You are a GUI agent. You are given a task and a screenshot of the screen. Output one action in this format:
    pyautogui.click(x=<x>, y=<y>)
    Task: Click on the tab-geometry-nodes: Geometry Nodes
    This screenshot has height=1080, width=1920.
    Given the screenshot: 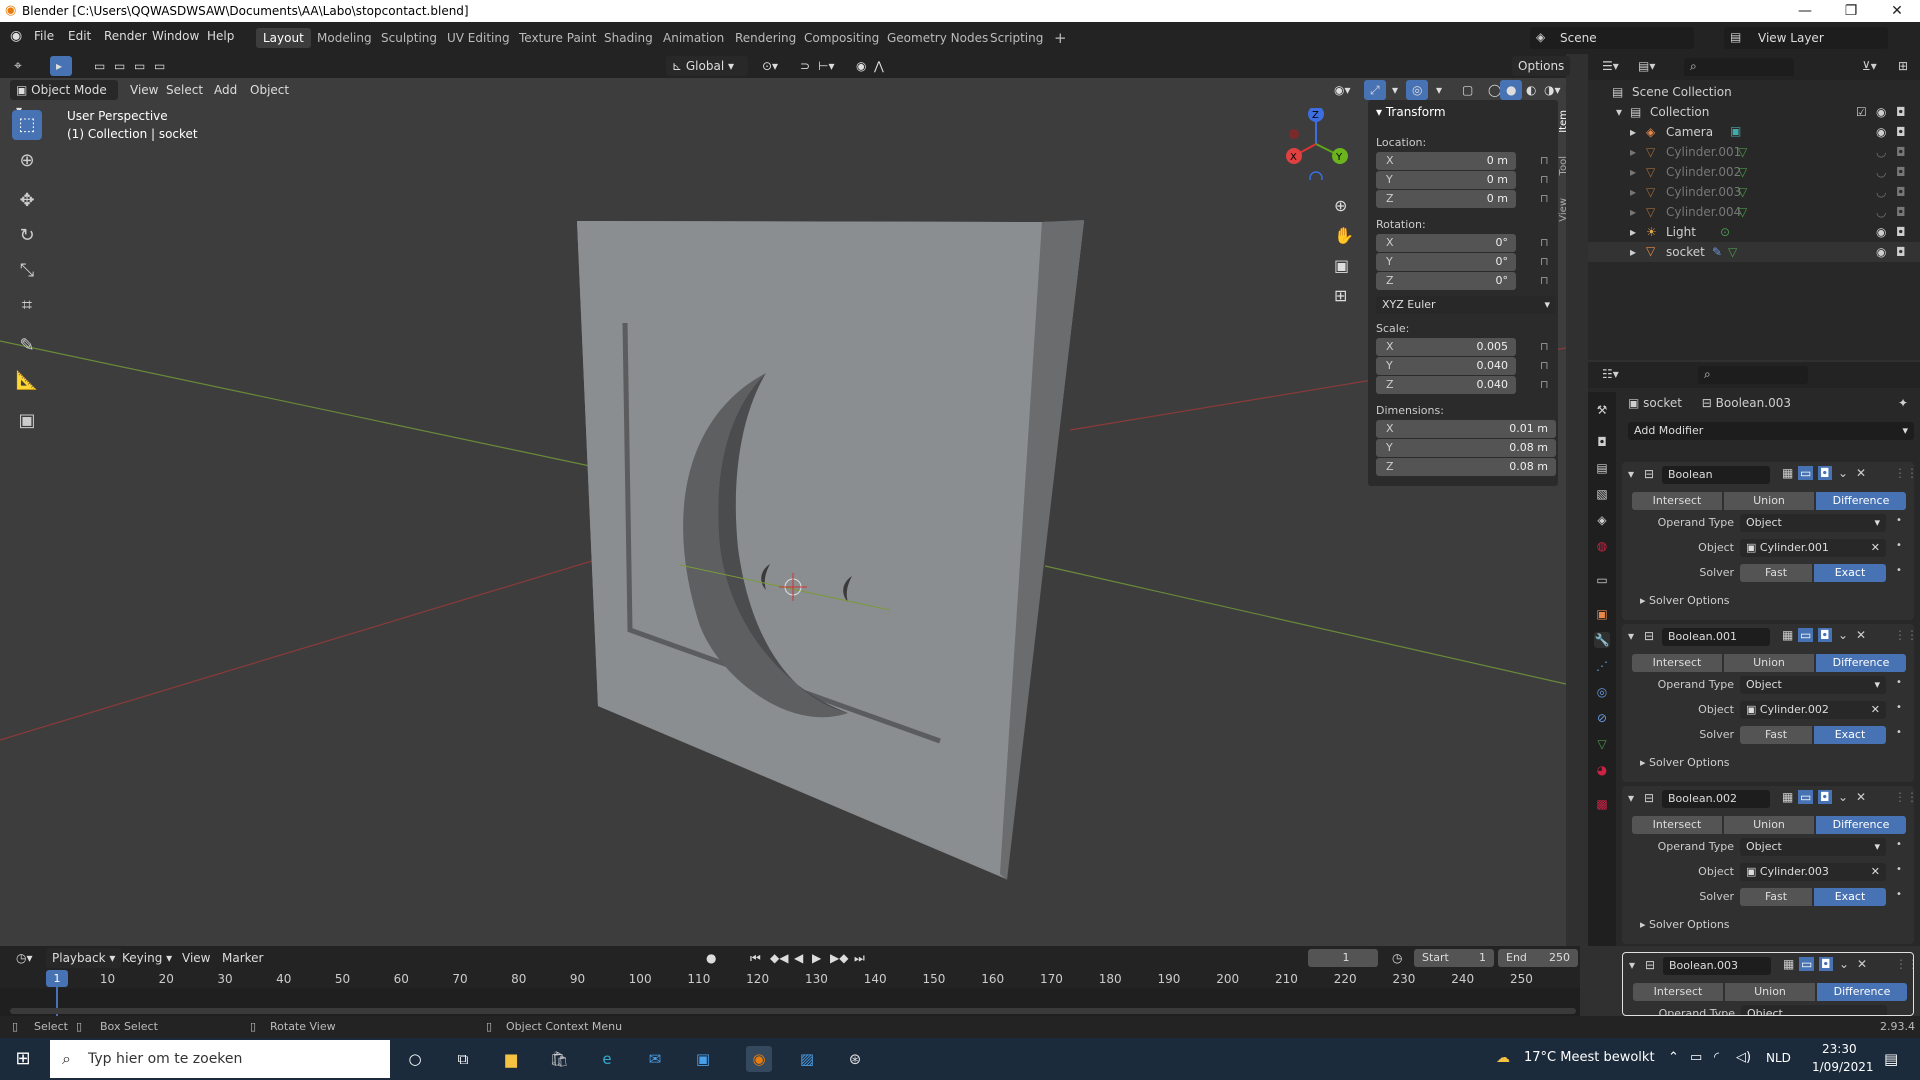 What is the action you would take?
    pyautogui.click(x=937, y=38)
    